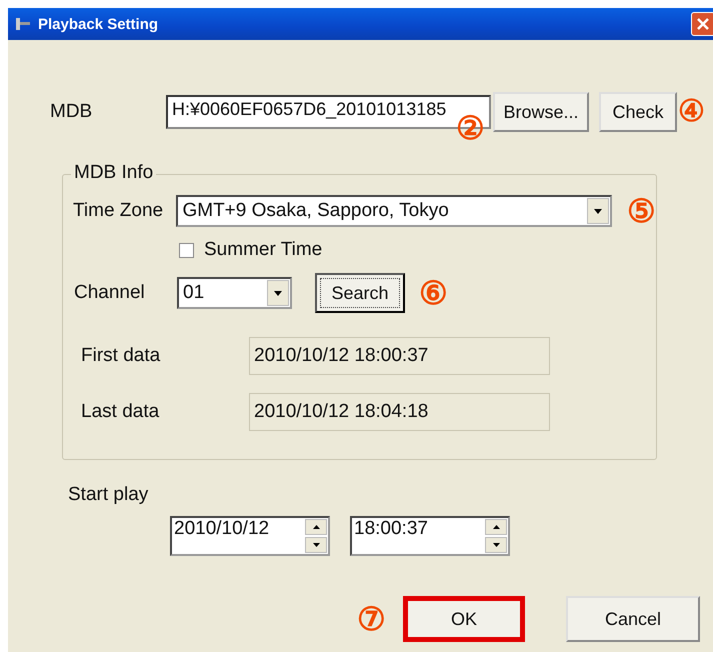 This screenshot has height=652, width=713. I want to click on channel-dropdown: 01, so click(234, 293).